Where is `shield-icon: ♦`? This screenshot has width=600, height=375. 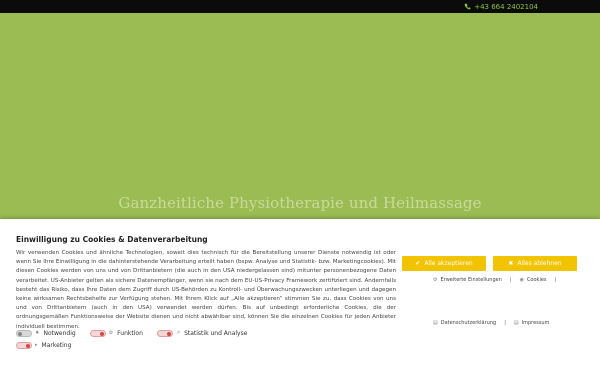 shield-icon: ♦ is located at coordinates (37, 333).